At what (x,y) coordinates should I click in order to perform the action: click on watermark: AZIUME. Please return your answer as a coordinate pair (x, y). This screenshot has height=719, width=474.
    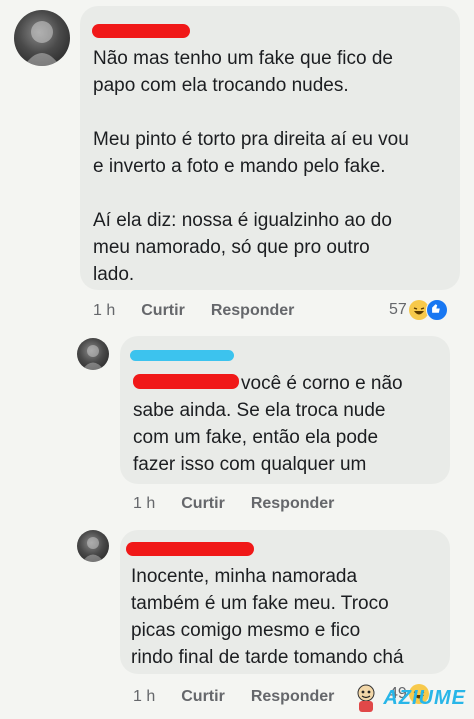
    Looking at the image, I should click on (409, 698).